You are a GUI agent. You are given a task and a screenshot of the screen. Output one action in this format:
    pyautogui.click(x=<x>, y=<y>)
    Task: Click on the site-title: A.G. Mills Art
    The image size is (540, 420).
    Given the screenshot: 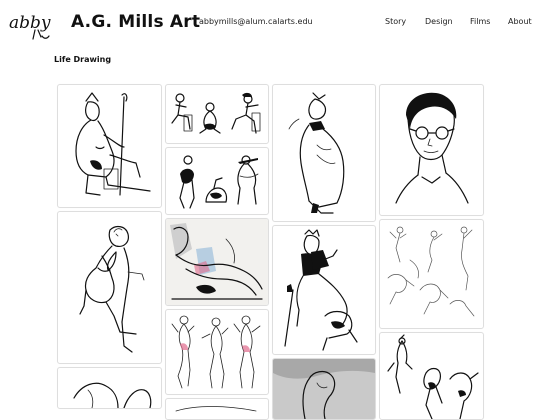 What is the action you would take?
    pyautogui.click(x=135, y=22)
    